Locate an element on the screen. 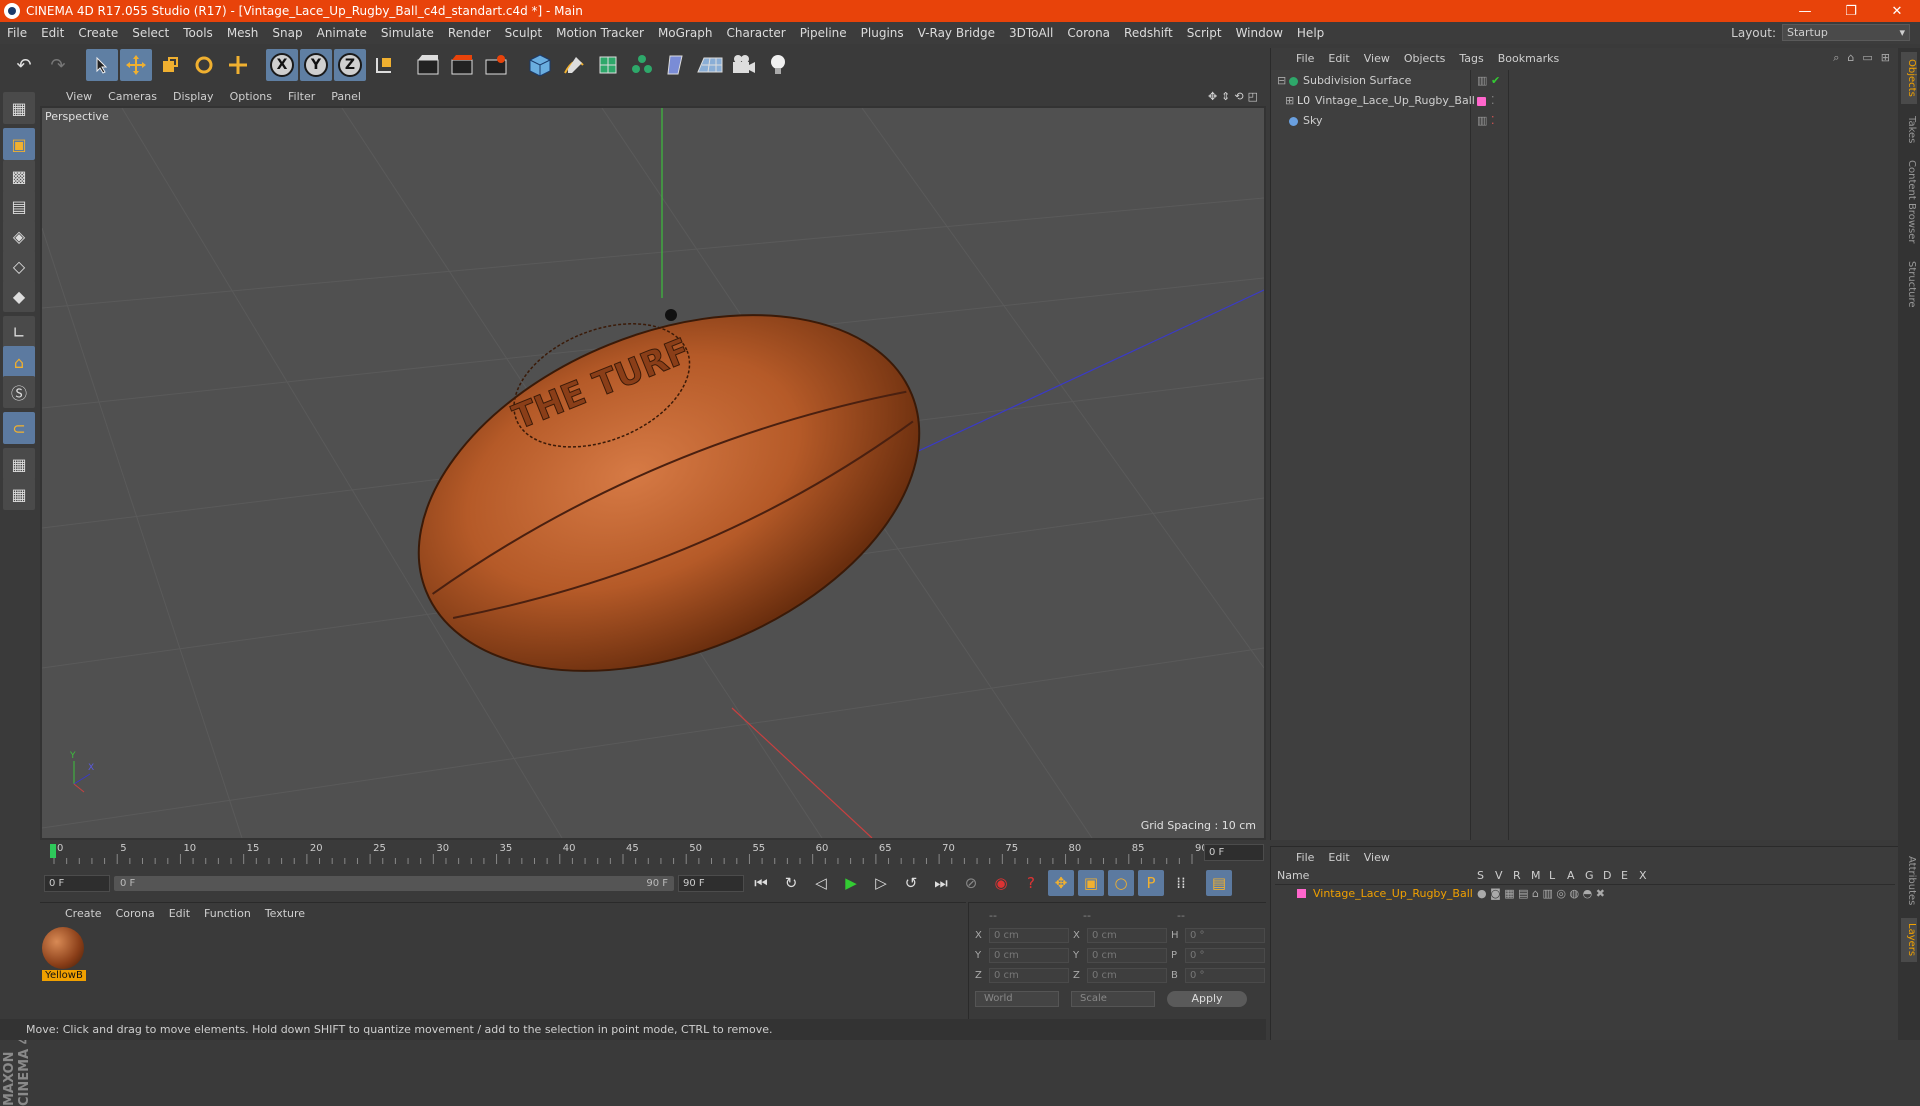 This screenshot has height=1106, width=1920. model-mode-icon: ▣ is located at coordinates (19, 144).